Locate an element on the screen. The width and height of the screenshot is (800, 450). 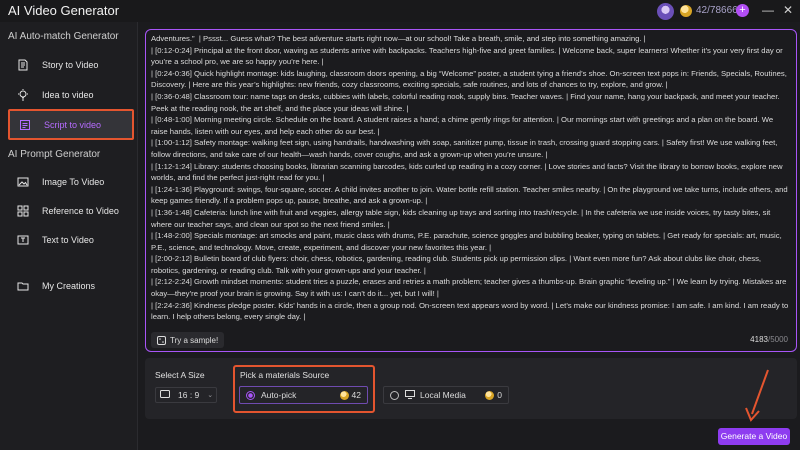
sidebar-item-reference-to-video: Reference to Video is located at coordinates (71, 211).